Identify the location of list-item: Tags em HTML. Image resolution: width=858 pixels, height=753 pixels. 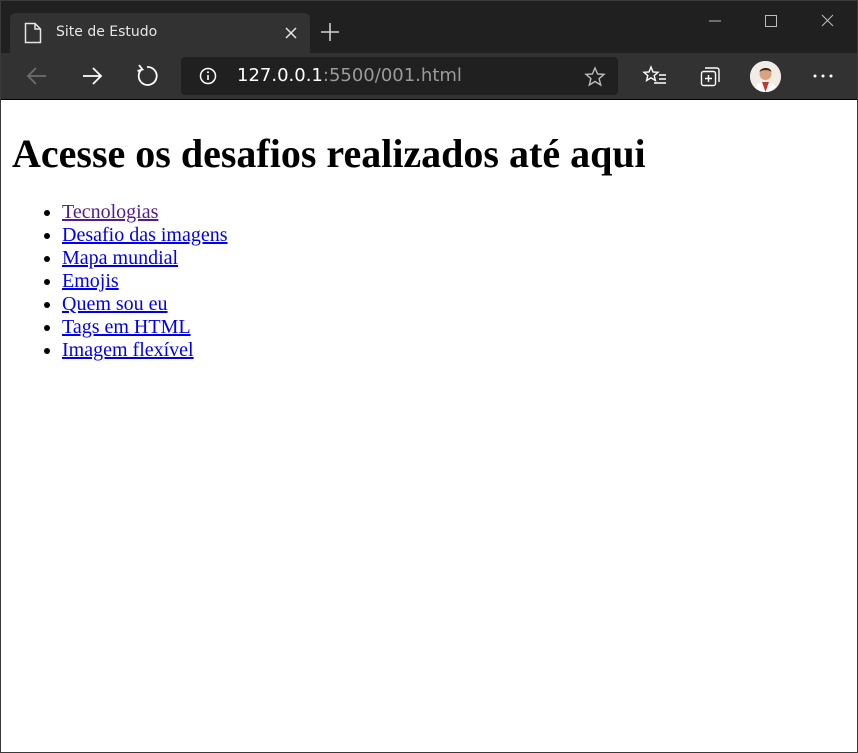
(145, 327).